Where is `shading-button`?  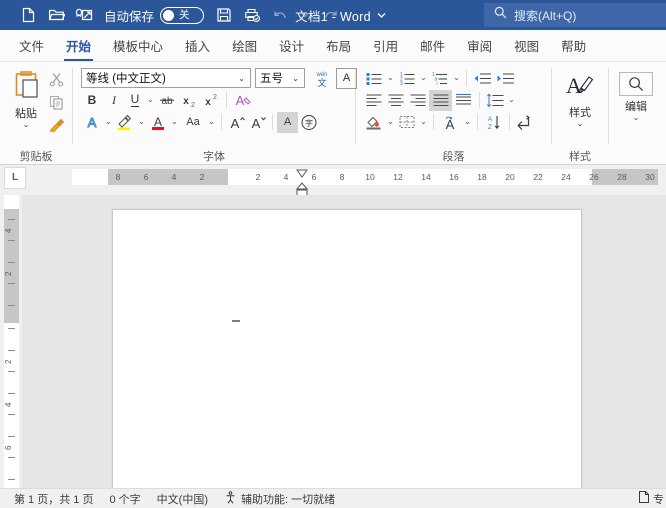 shading-button is located at coordinates (374, 122).